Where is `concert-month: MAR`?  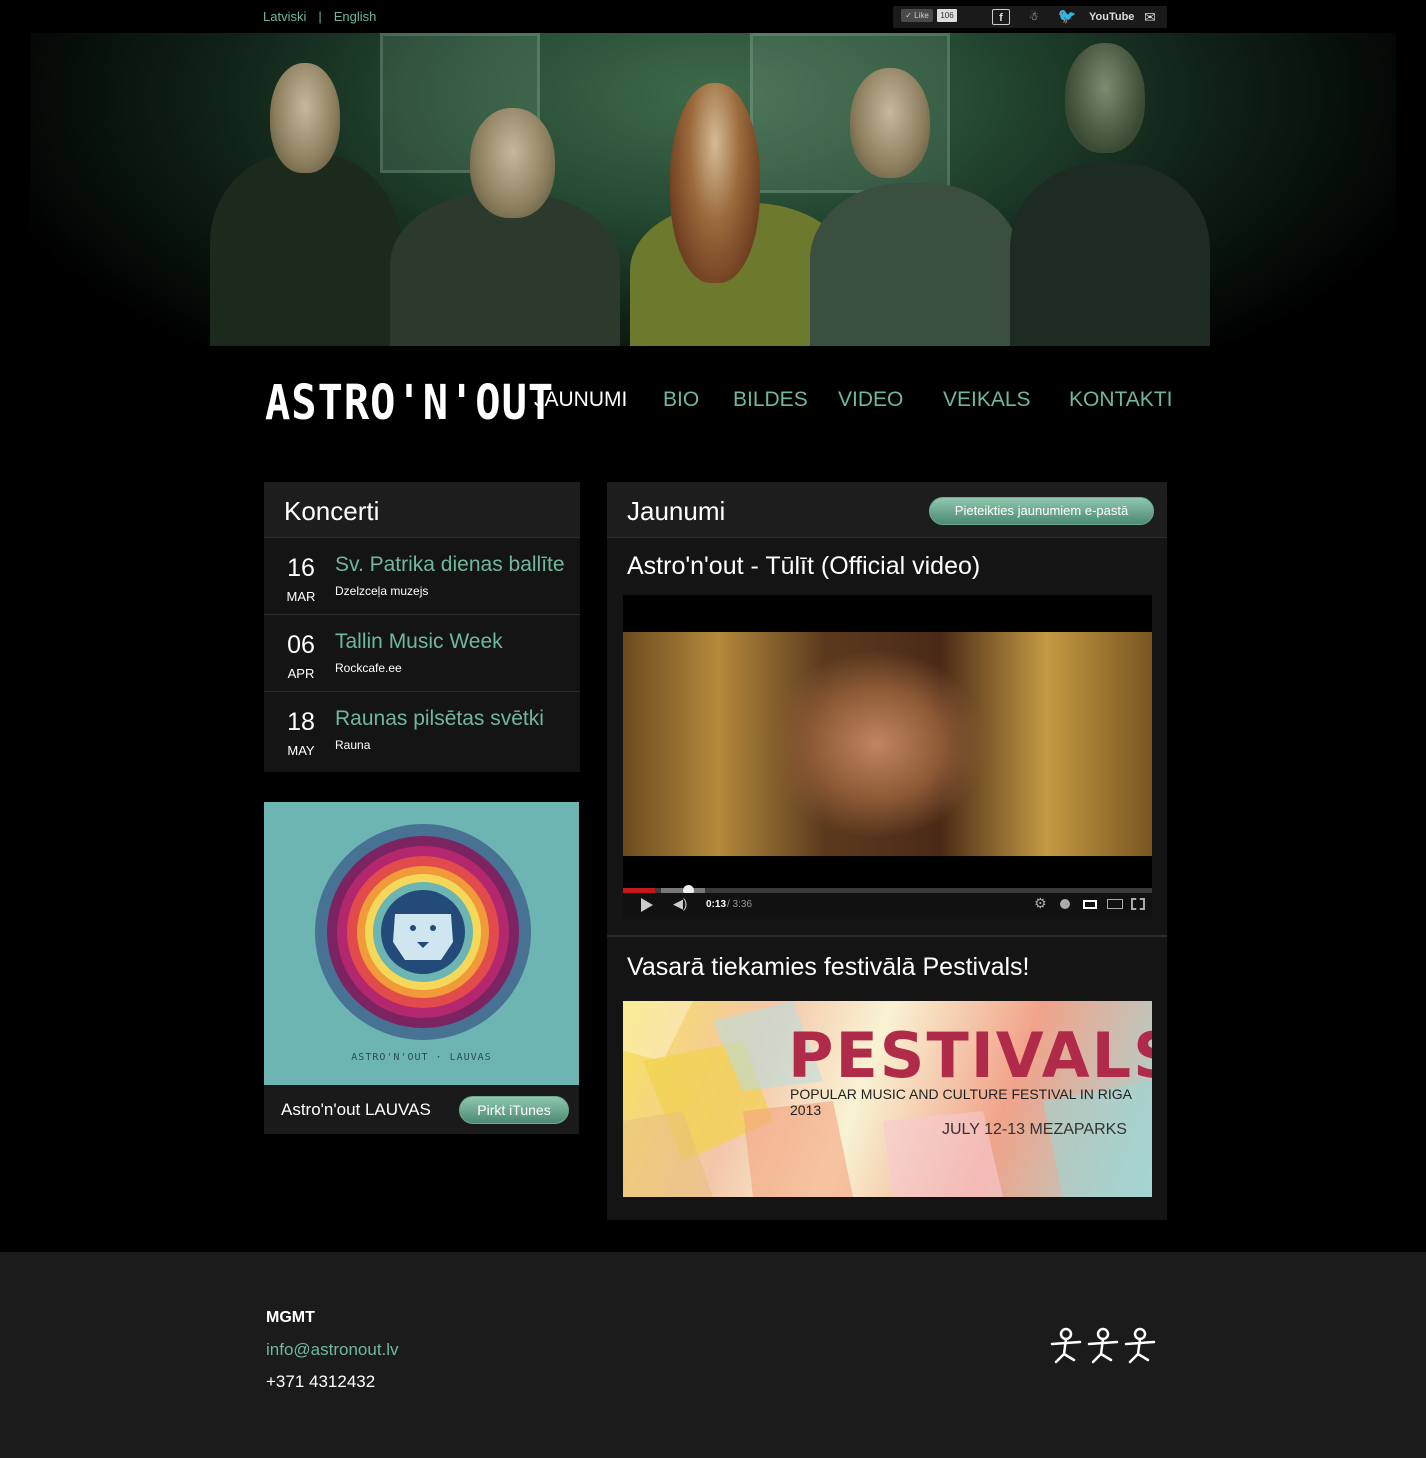 concert-month: MAR is located at coordinates (301, 596).